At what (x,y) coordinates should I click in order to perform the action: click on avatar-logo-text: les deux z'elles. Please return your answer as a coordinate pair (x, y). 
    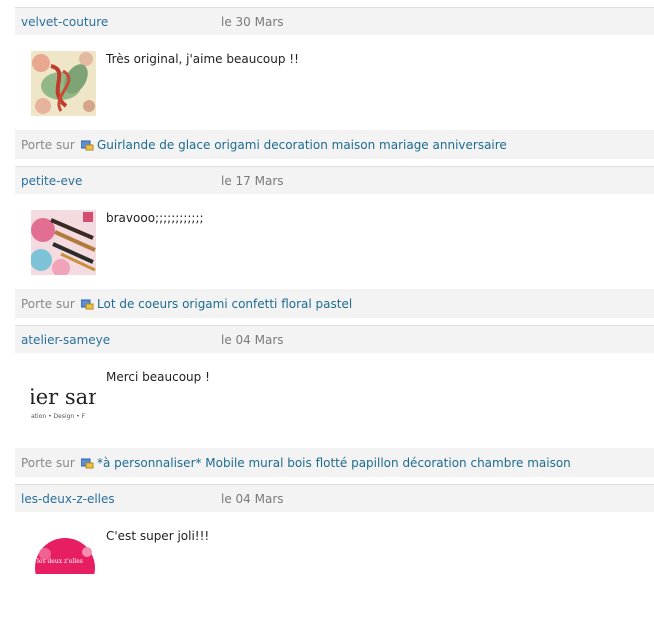
    Looking at the image, I should click on (60, 561).